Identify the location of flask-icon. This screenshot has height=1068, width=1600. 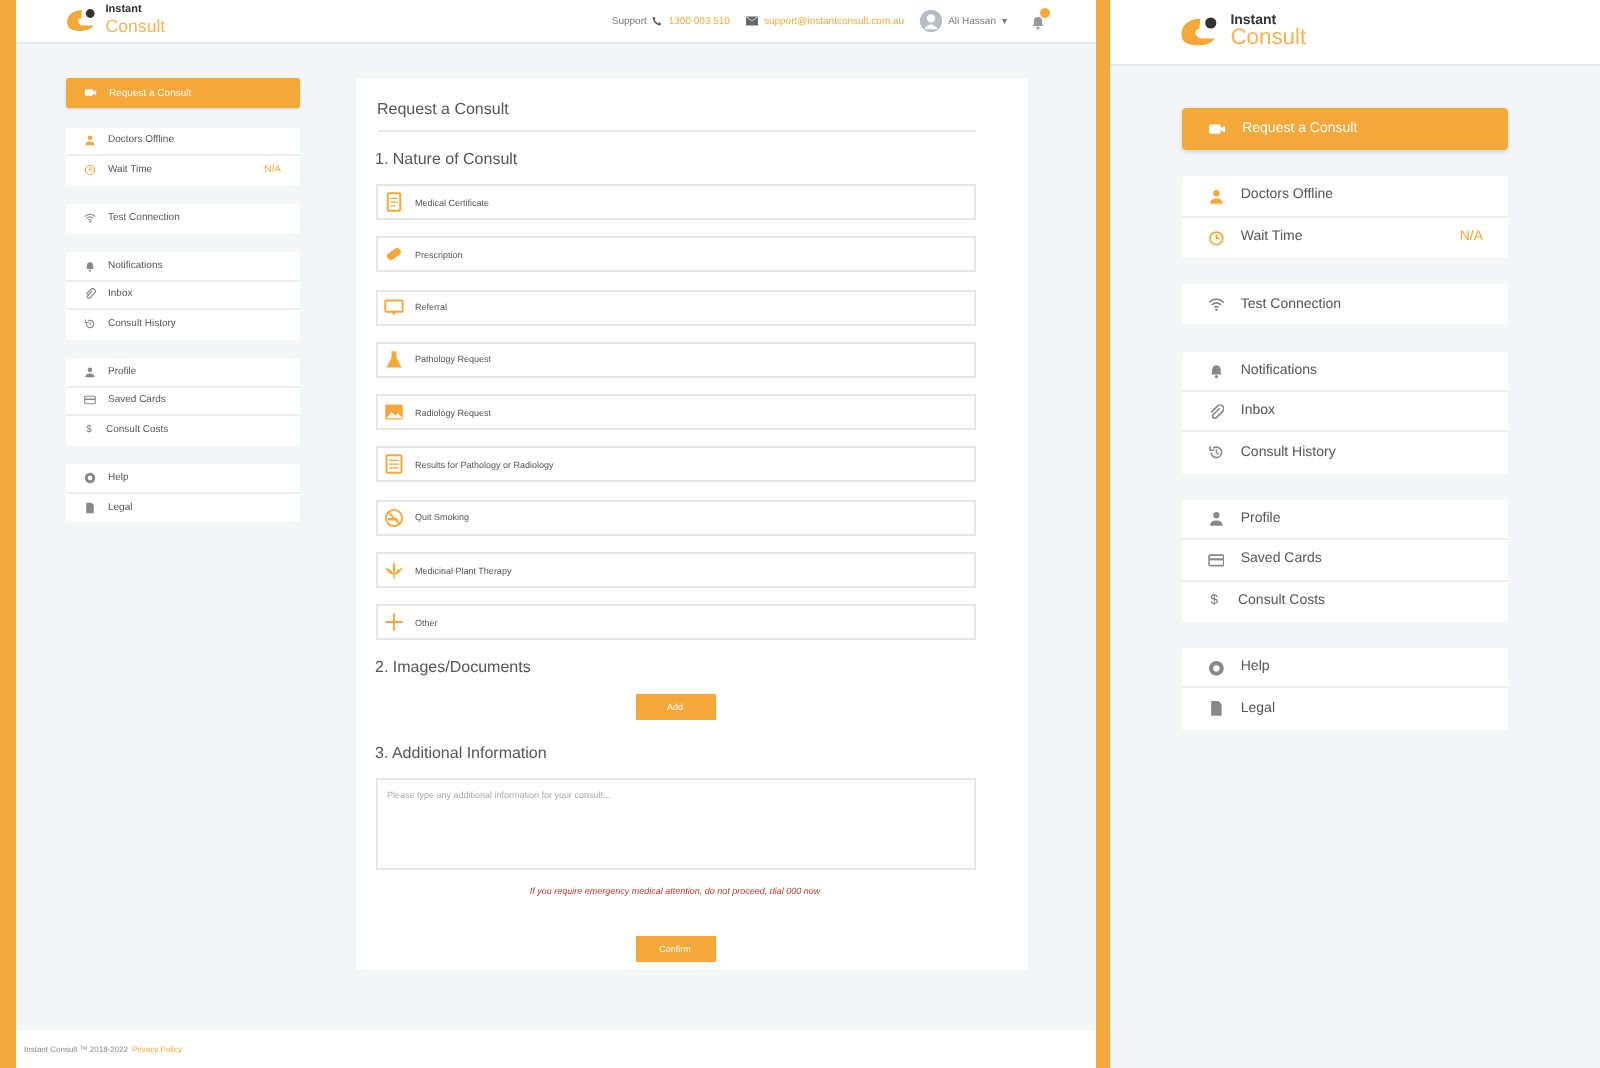
(393, 359).